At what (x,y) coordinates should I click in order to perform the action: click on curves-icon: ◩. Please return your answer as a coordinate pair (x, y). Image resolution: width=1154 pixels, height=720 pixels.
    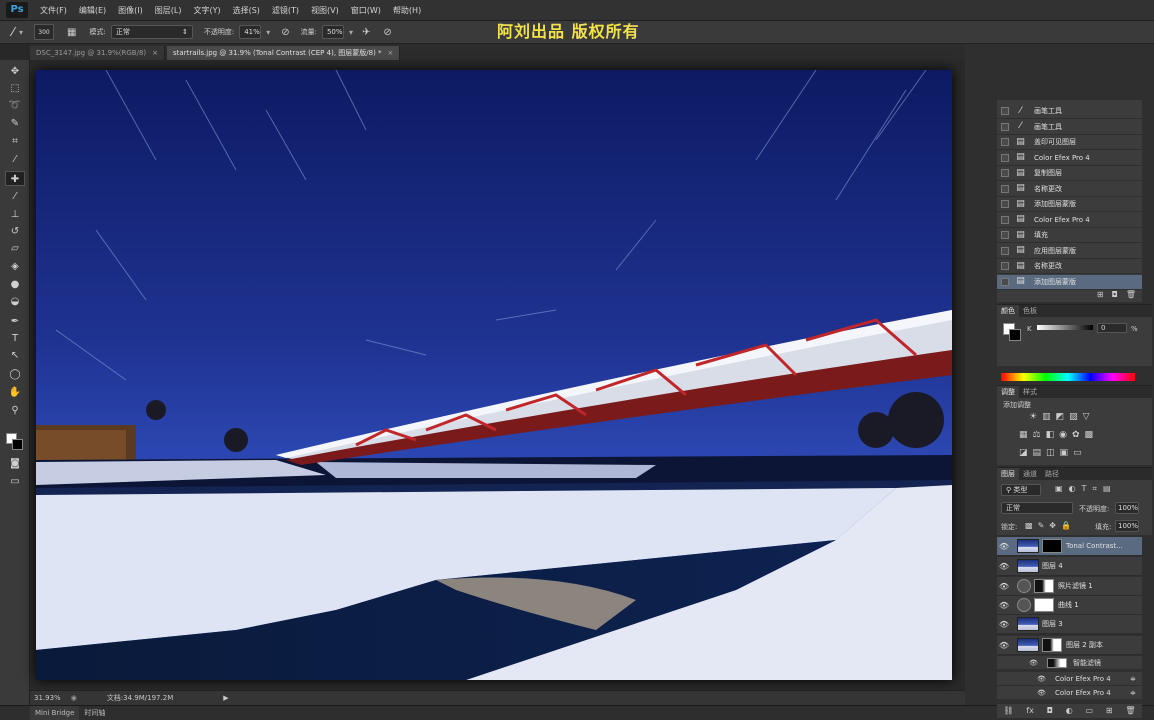
    Looking at the image, I should click on (1060, 417).